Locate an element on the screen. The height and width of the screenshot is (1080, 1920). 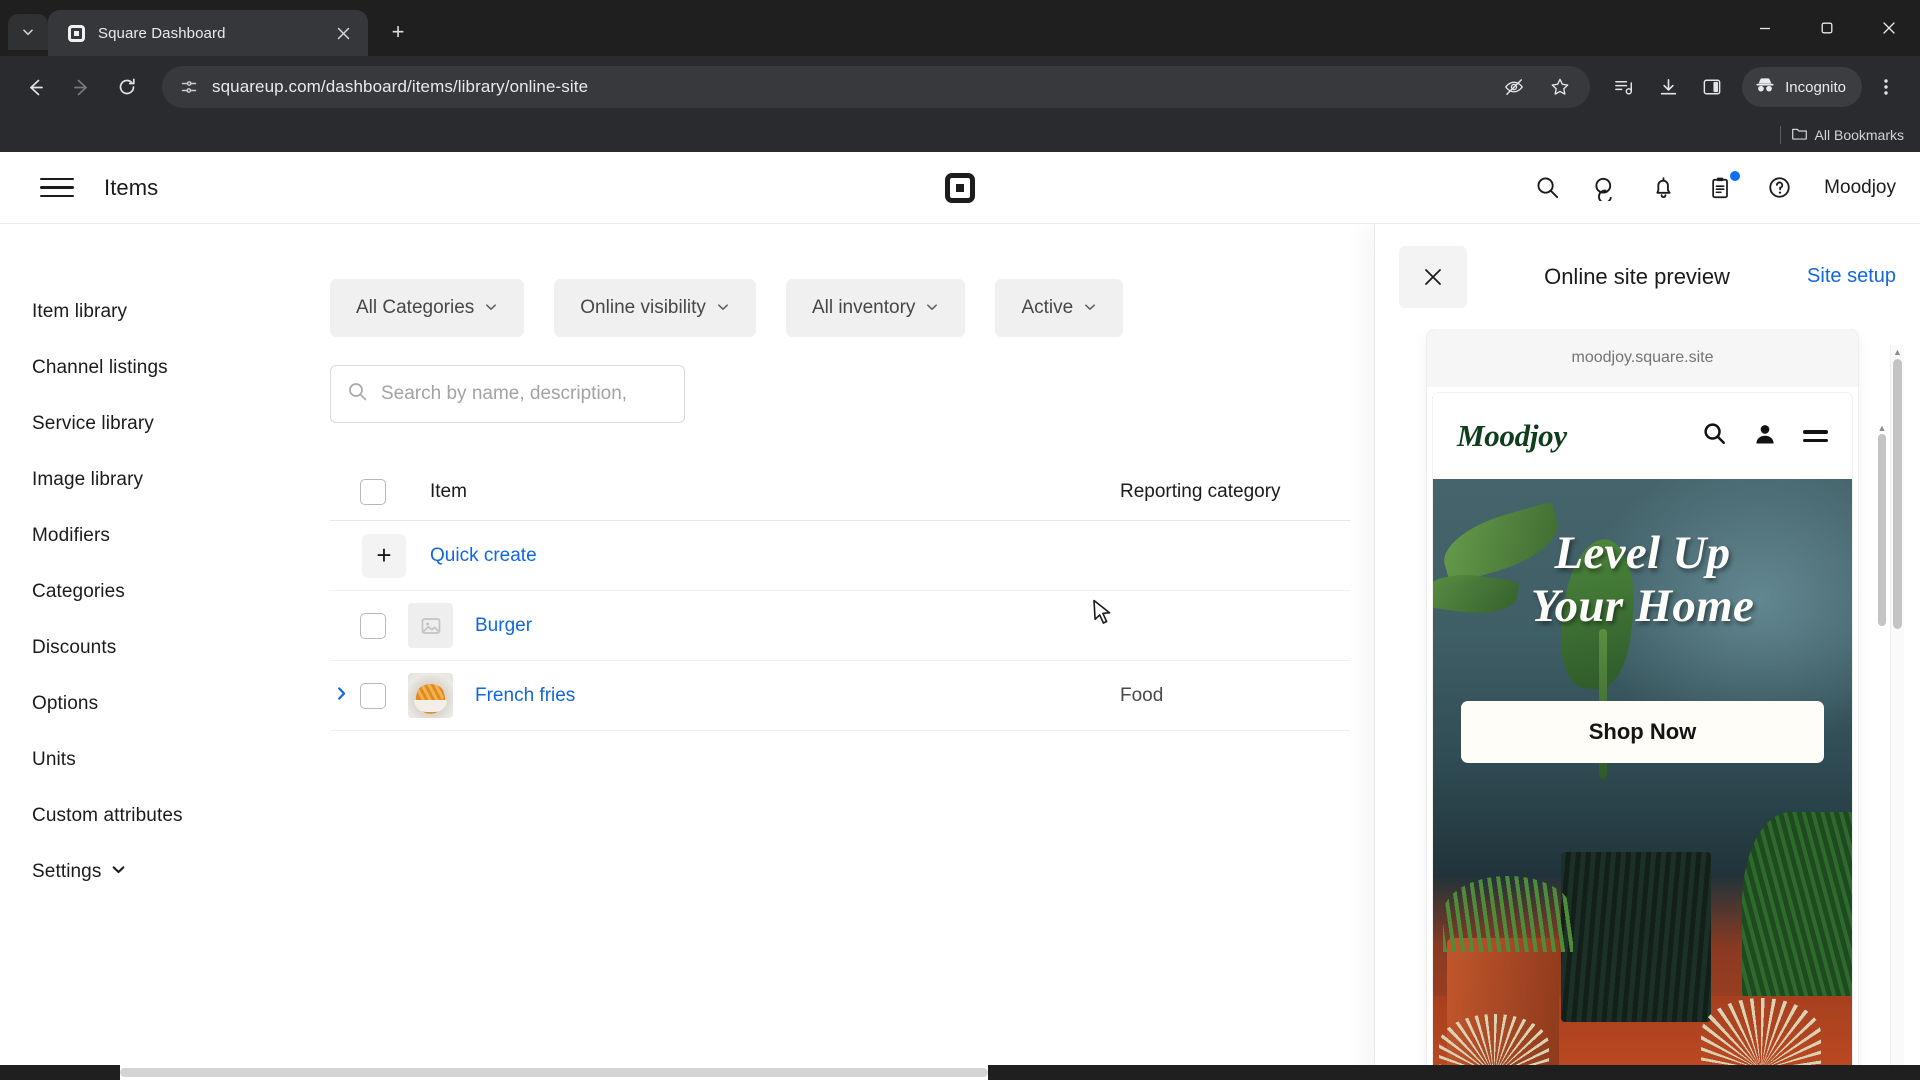
sidebar-item-label: Image library is located at coordinates (88, 479).